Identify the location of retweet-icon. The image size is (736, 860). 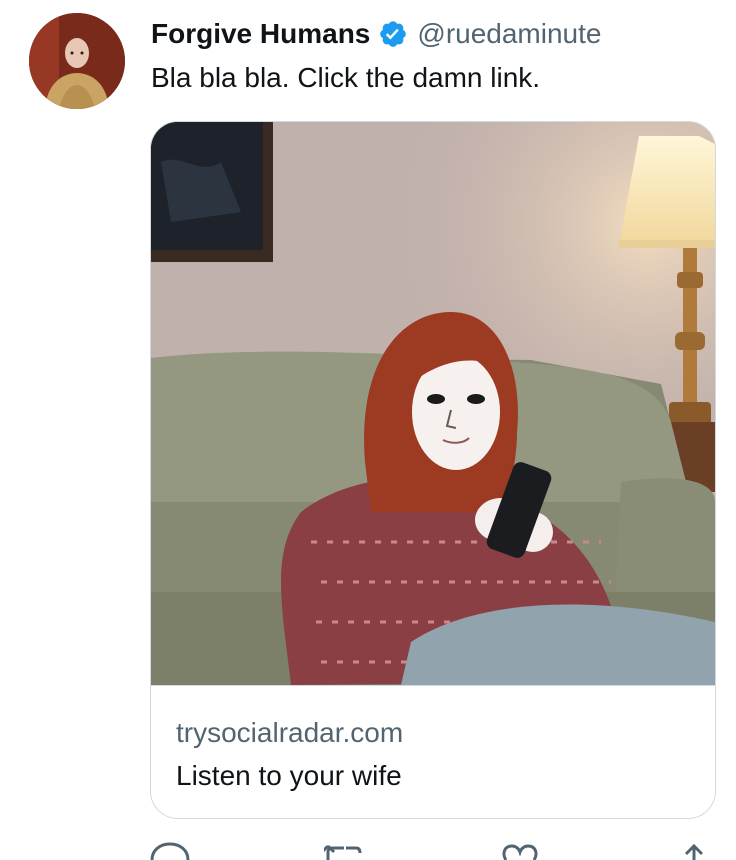
(344, 850).